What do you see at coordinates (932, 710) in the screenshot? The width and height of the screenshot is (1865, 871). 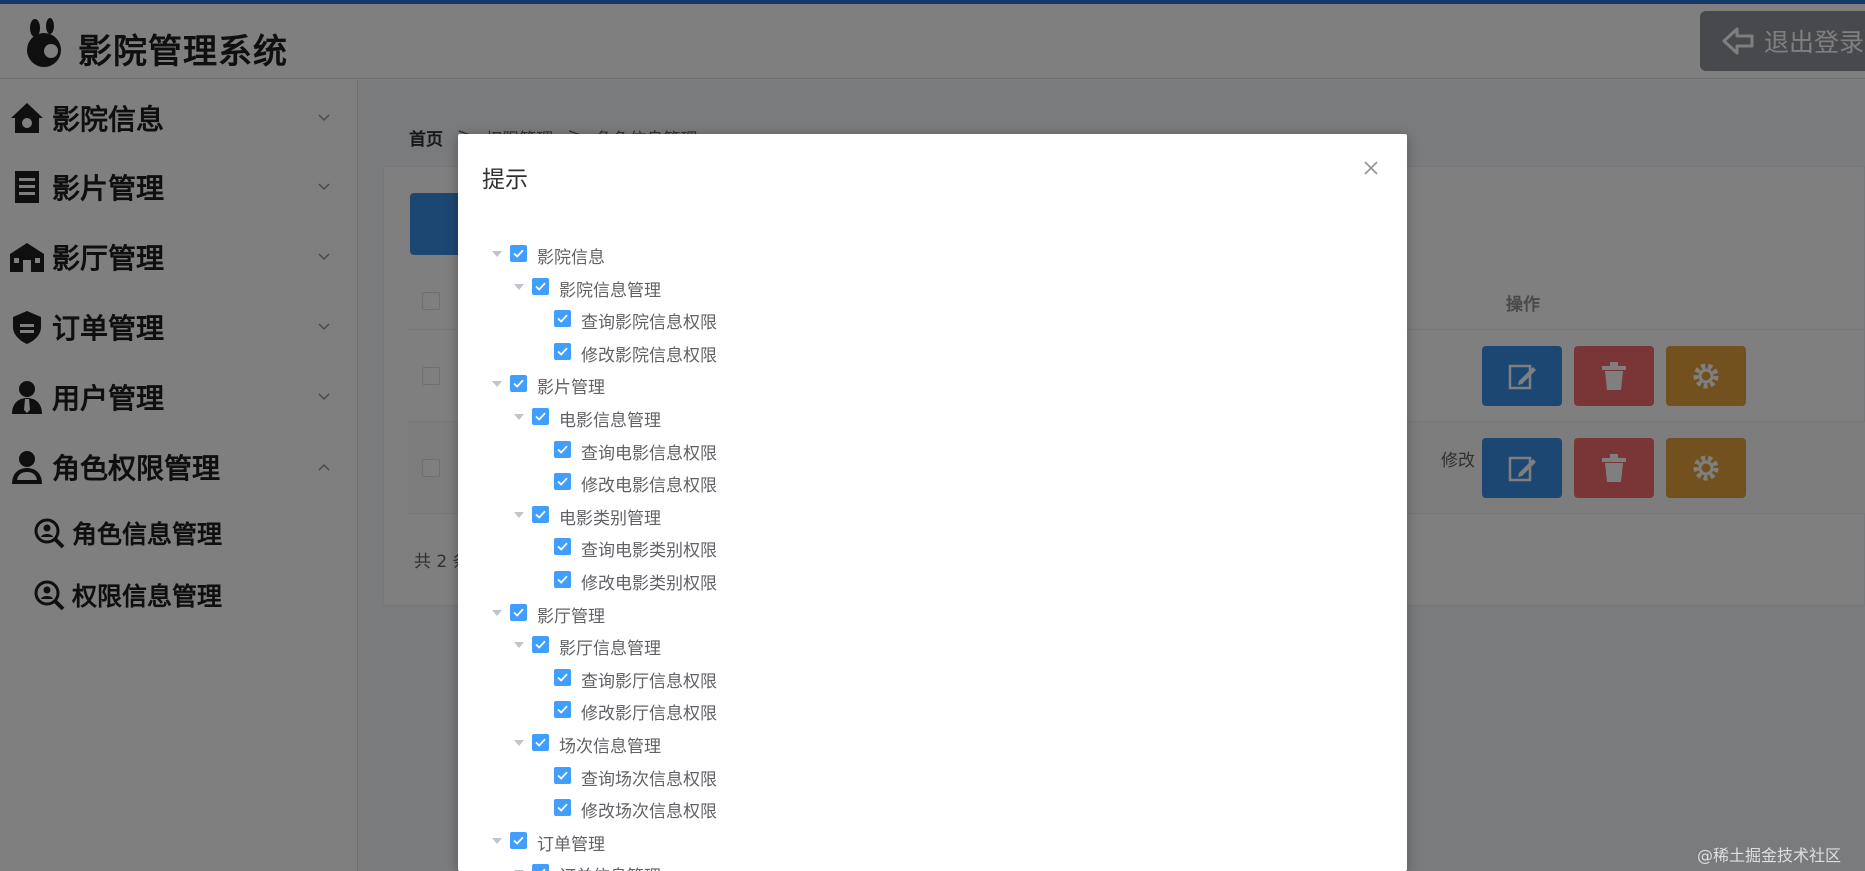 I see `tree-node: 修改影厅信息权限` at bounding box center [932, 710].